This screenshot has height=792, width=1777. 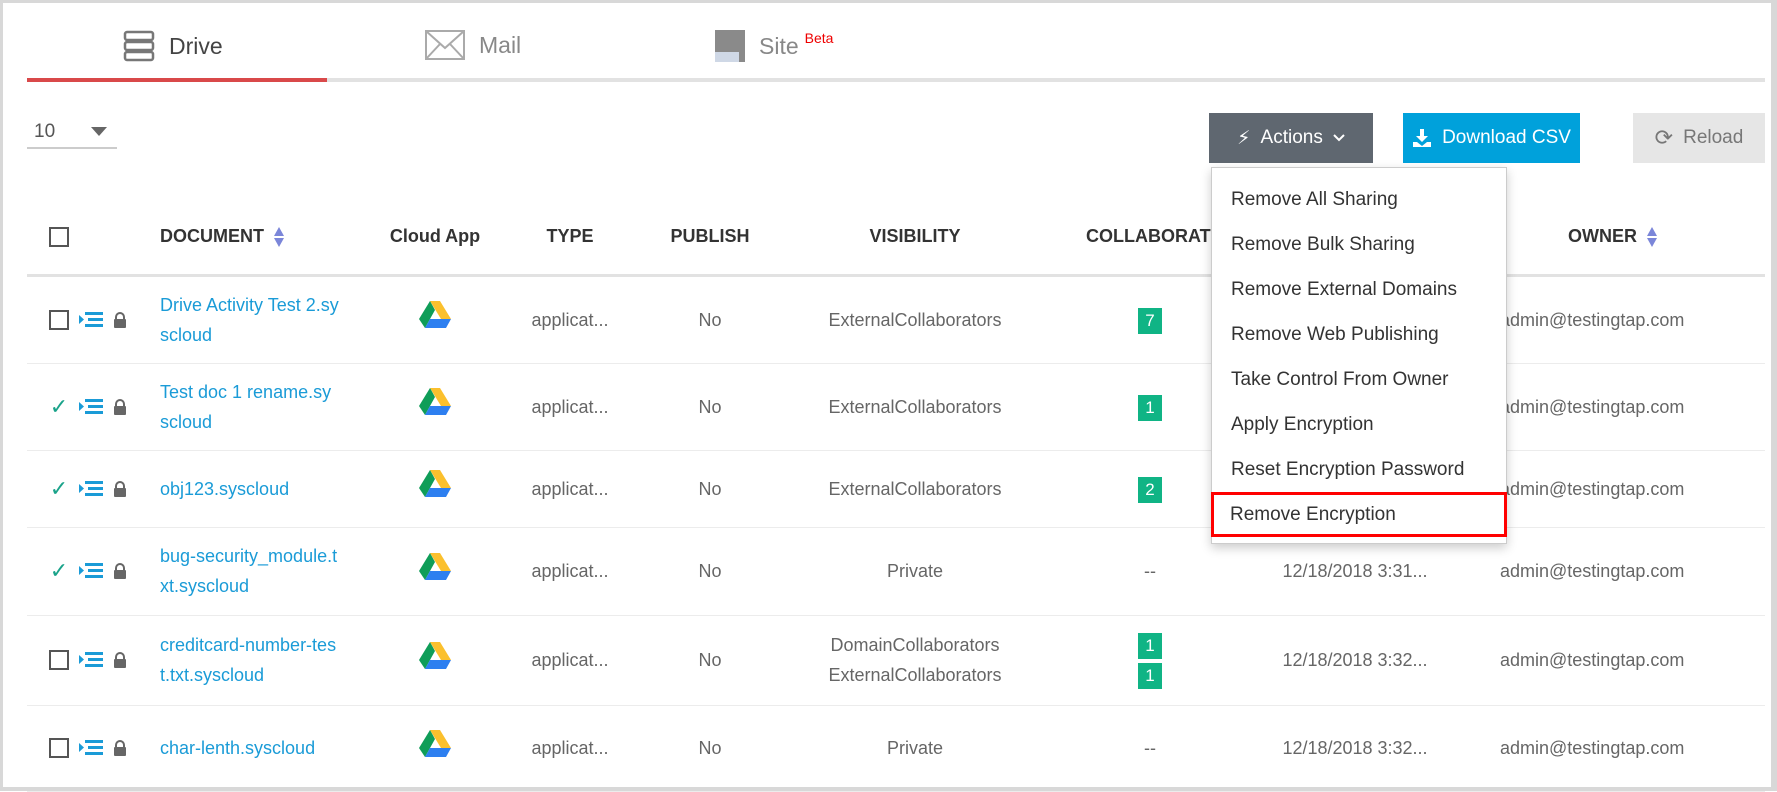 What do you see at coordinates (1359, 514) in the screenshot?
I see `menu-item-remove-encryption: Remove Encryption` at bounding box center [1359, 514].